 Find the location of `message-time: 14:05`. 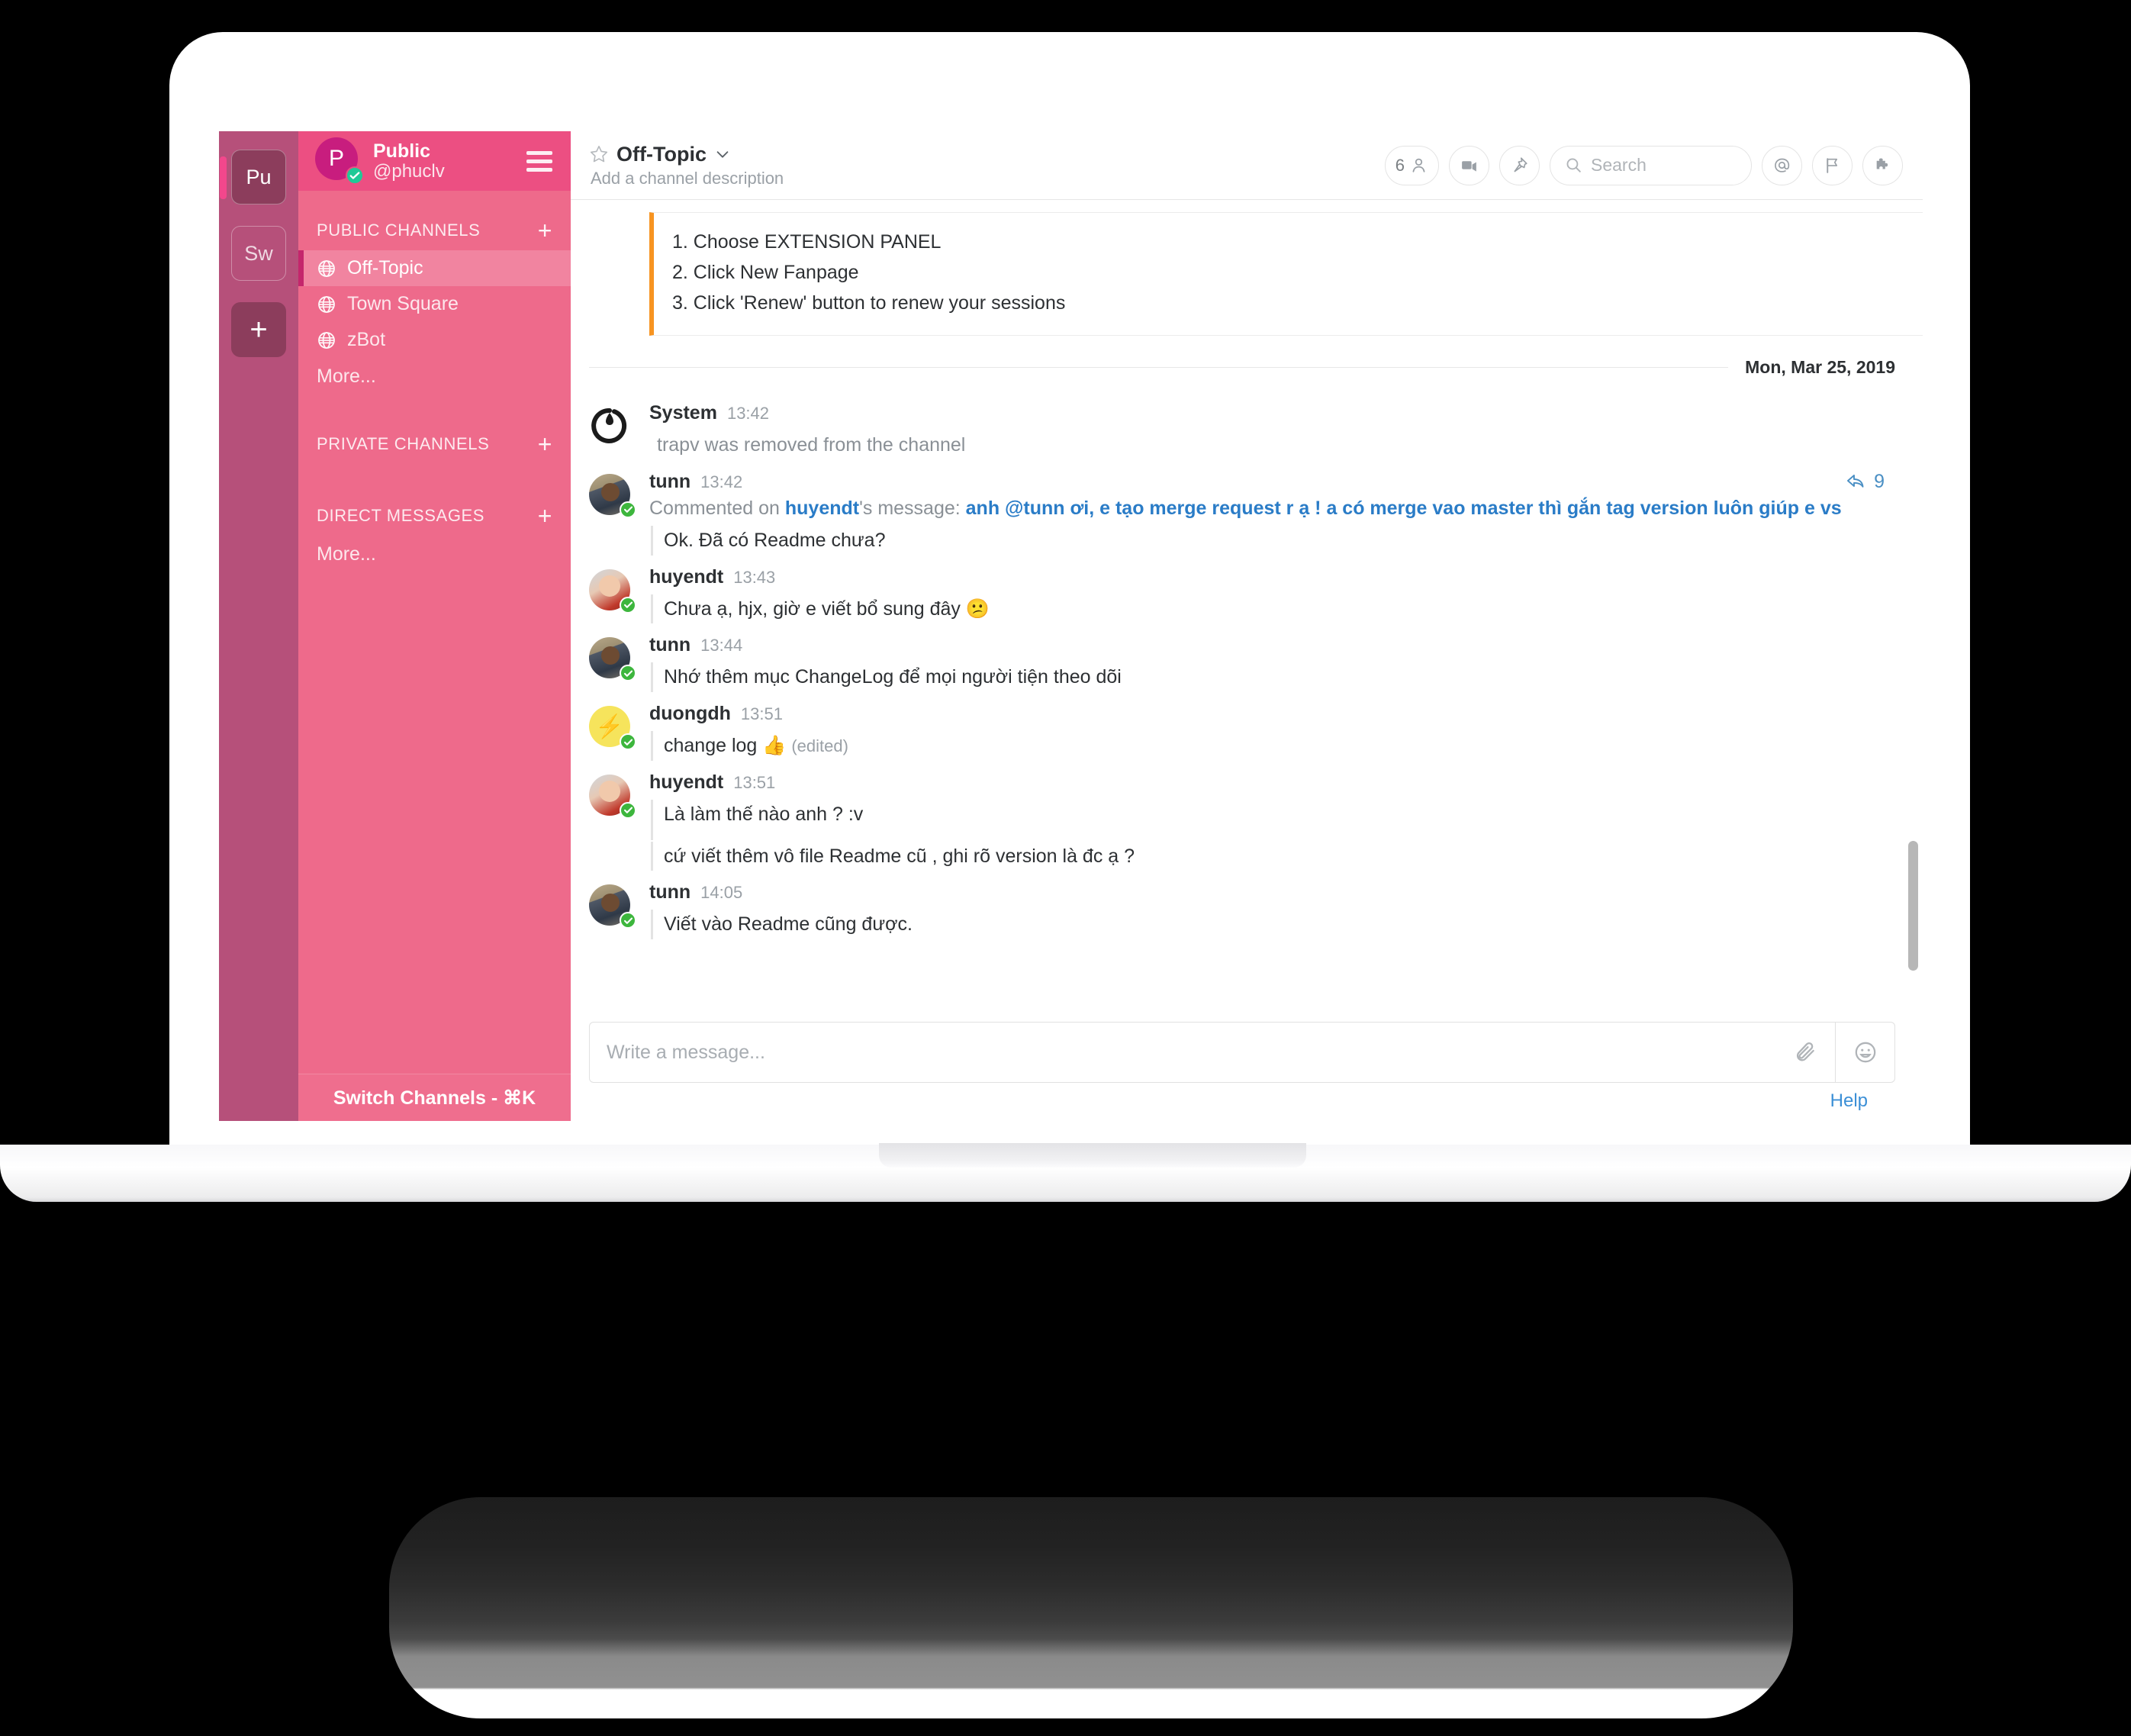

message-time: 14:05 is located at coordinates (721, 893).